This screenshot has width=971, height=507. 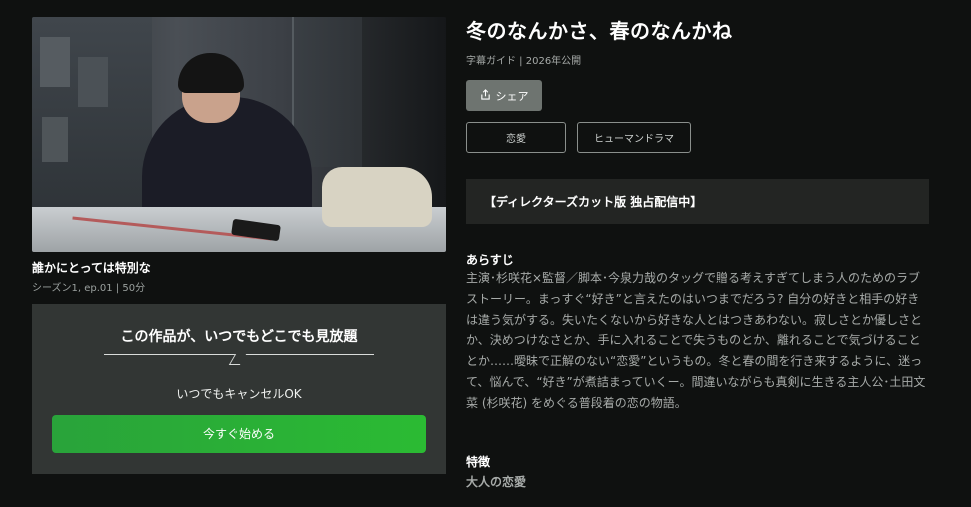 What do you see at coordinates (239, 434) in the screenshot?
I see `start-now-button: 今すぐ始める` at bounding box center [239, 434].